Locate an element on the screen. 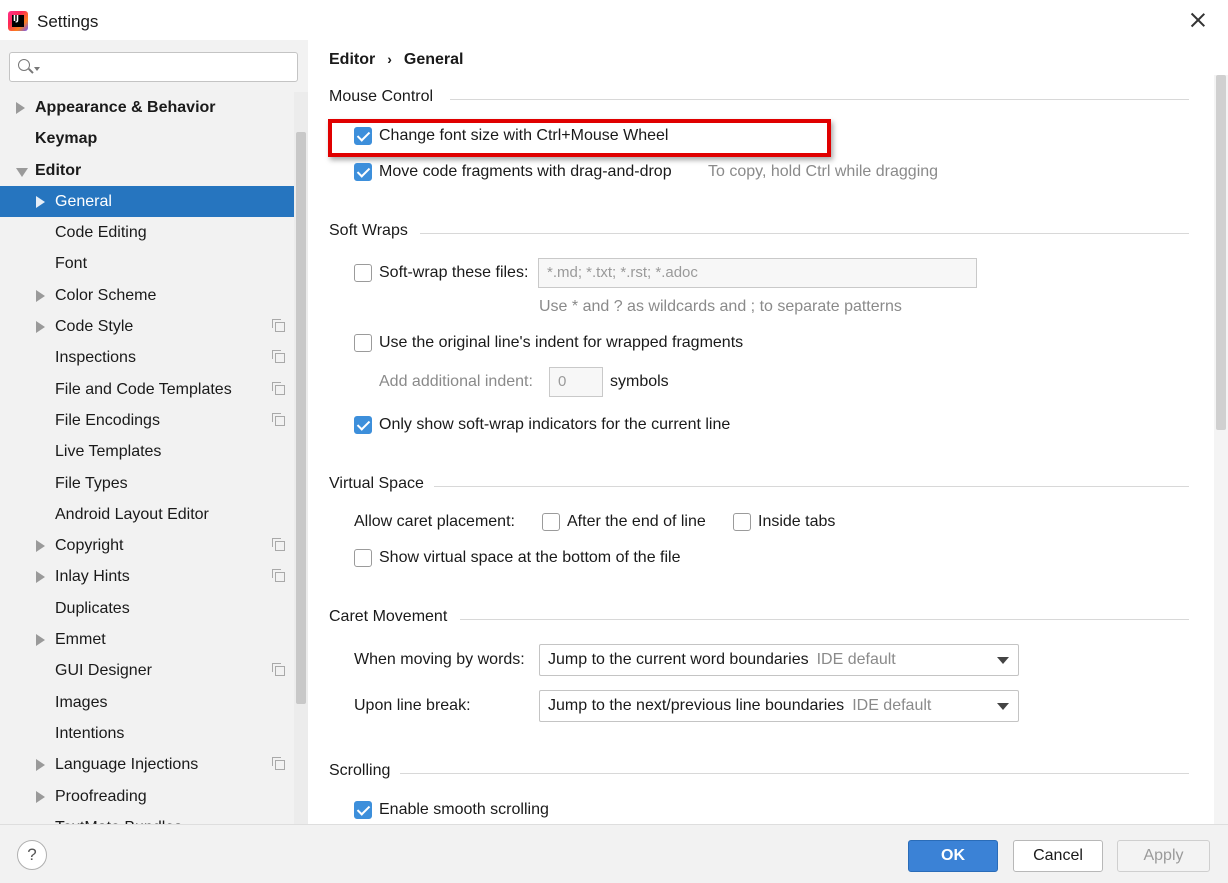 This screenshot has height=883, width=1228. sidebar-item-color-scheme: Color Scheme is located at coordinates (154, 295).